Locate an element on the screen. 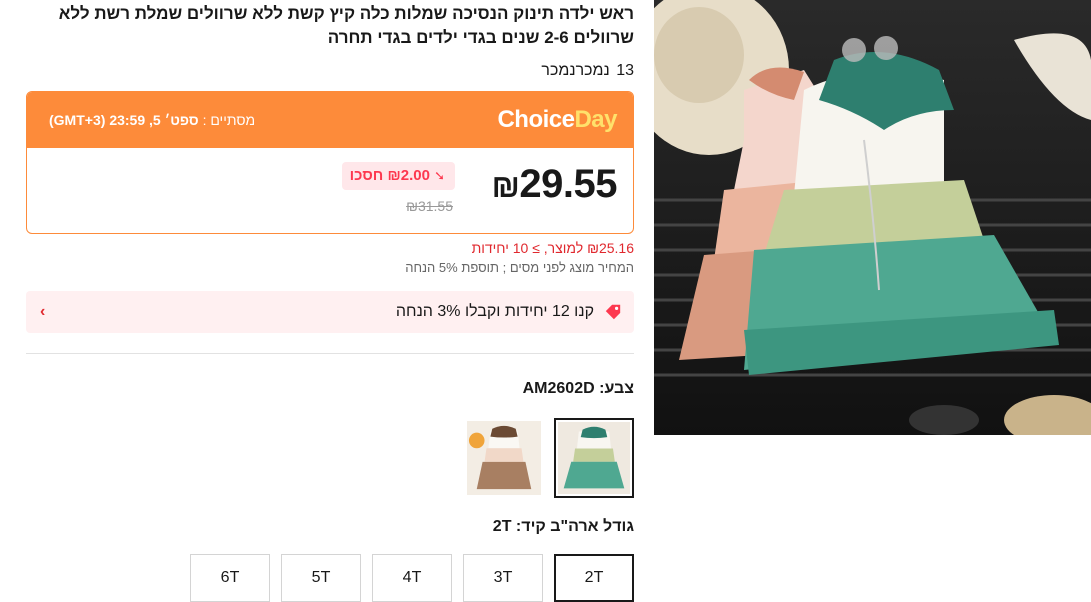 The image size is (1091, 602). promo-end-label: מסתיים : is located at coordinates (229, 120).